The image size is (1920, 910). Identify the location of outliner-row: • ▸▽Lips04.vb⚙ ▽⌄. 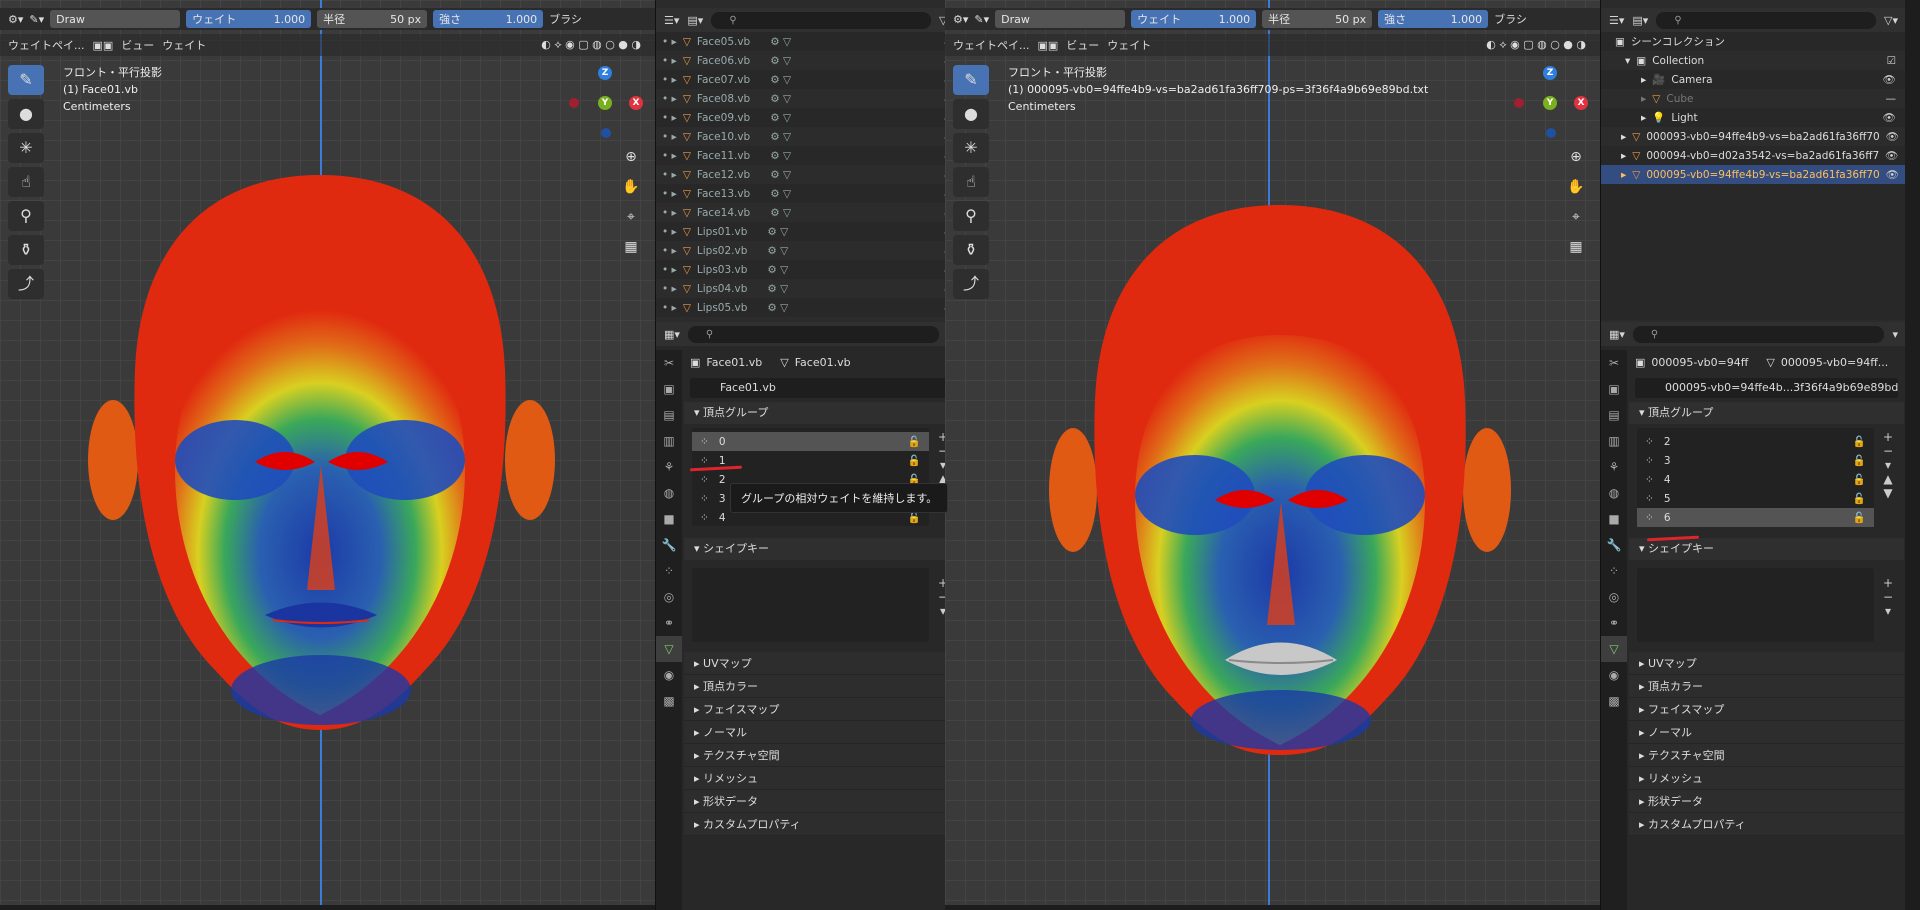
(808, 288).